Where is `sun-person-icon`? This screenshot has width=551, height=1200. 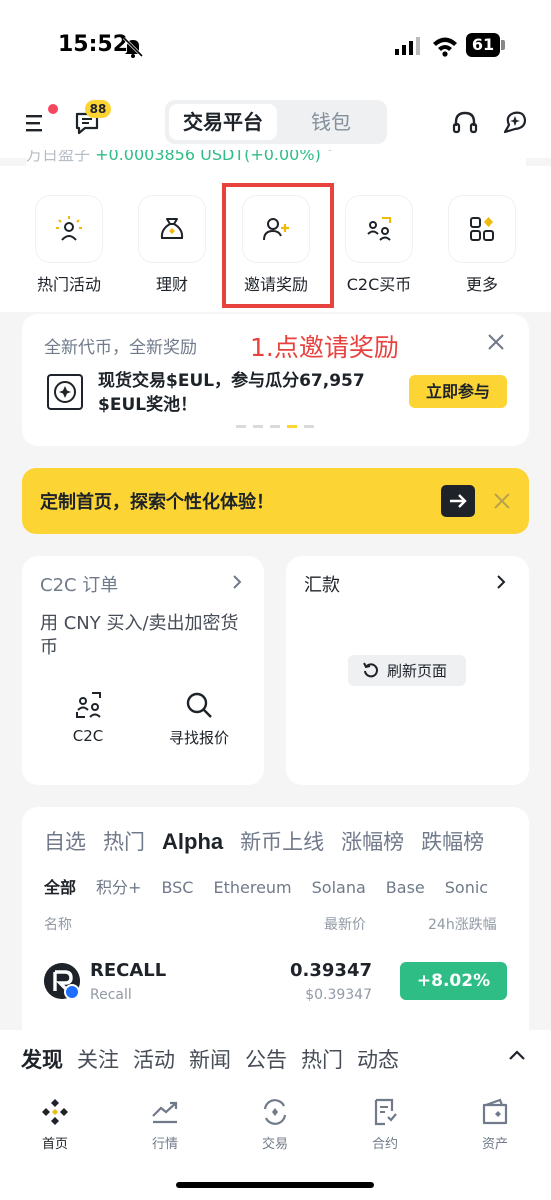 sun-person-icon is located at coordinates (69, 228).